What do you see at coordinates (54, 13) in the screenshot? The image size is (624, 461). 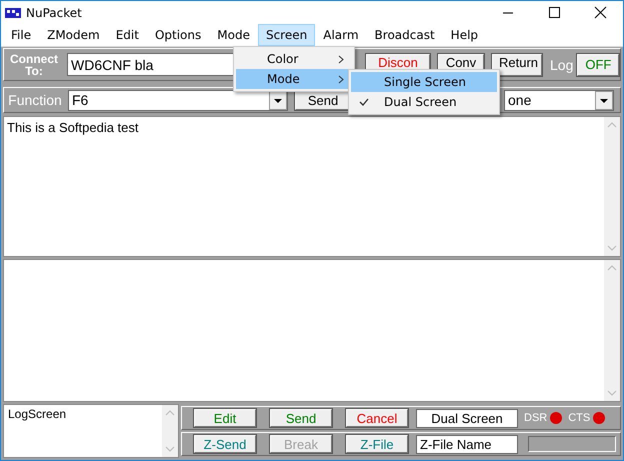 I see `window-title: NuPacket` at bounding box center [54, 13].